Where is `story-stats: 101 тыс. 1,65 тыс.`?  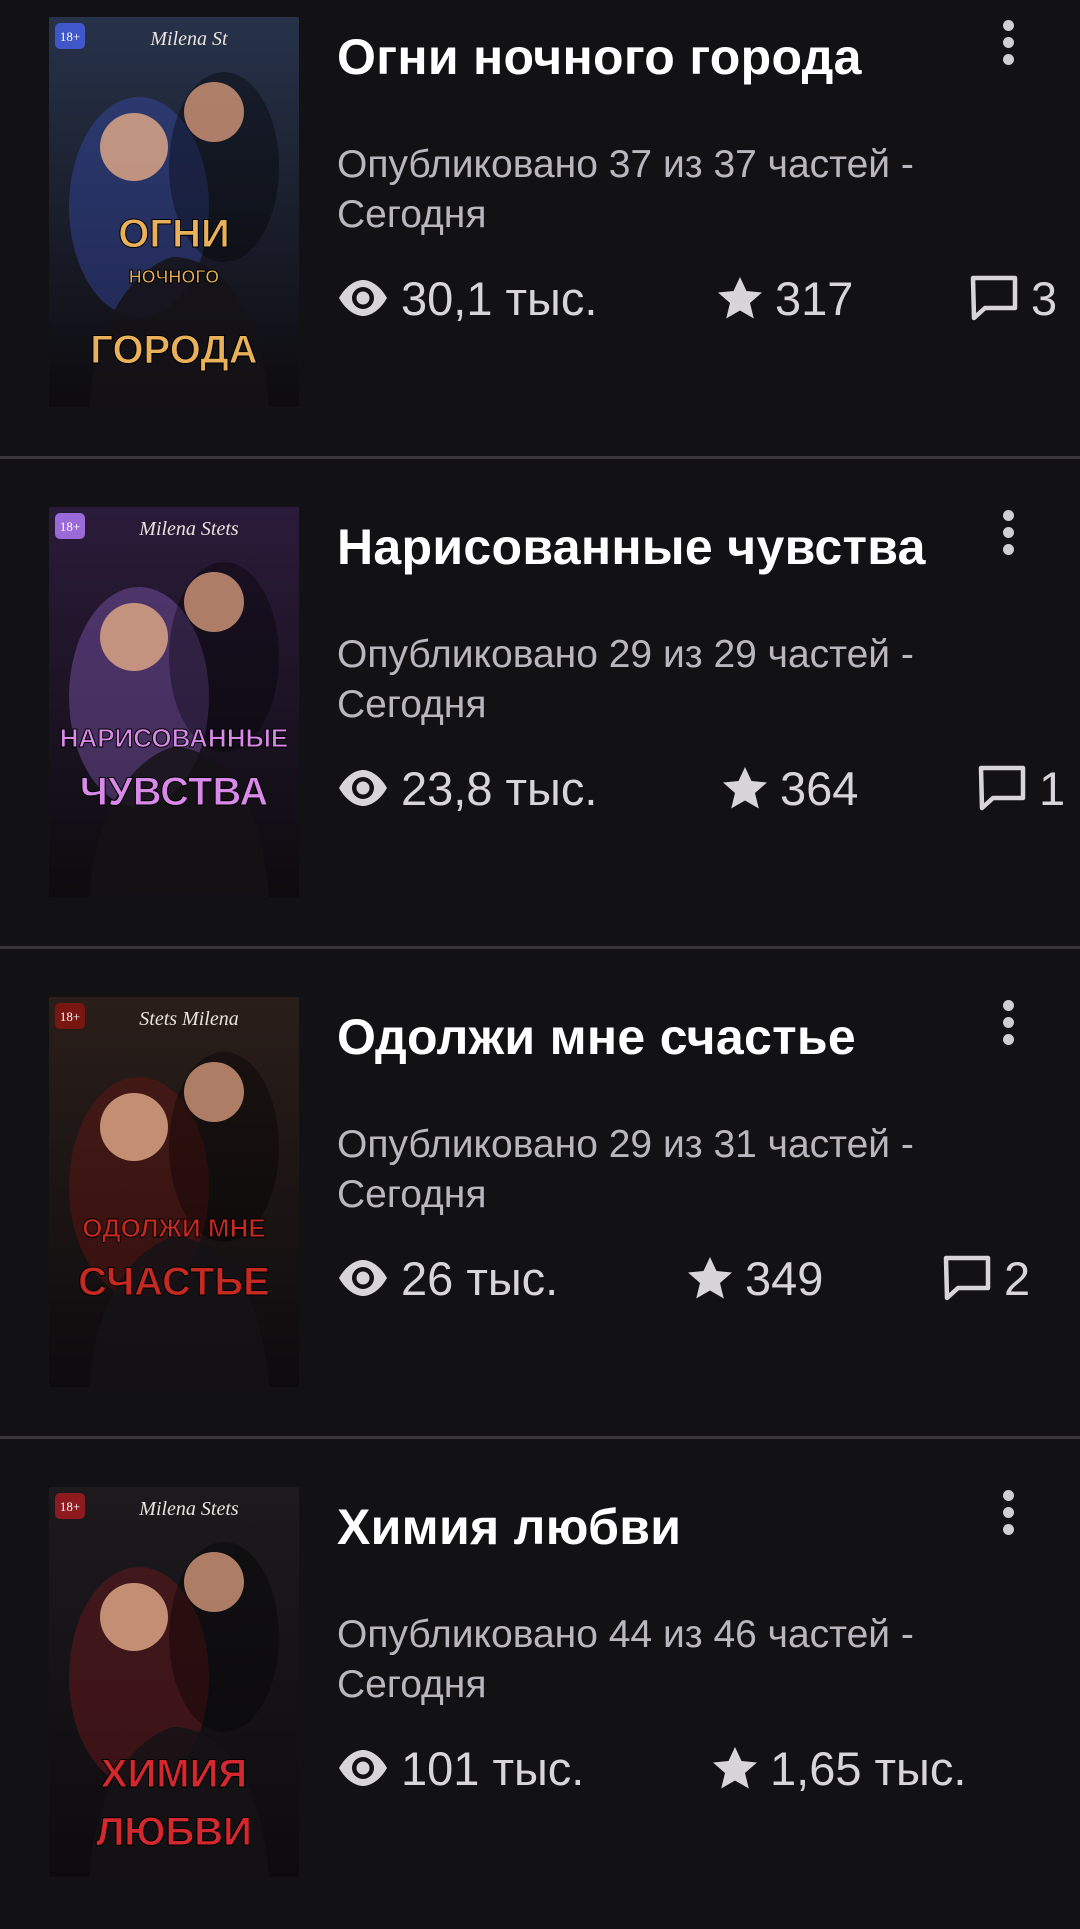
story-stats: 101 тыс. 1,65 тыс. is located at coordinates (708, 1768).